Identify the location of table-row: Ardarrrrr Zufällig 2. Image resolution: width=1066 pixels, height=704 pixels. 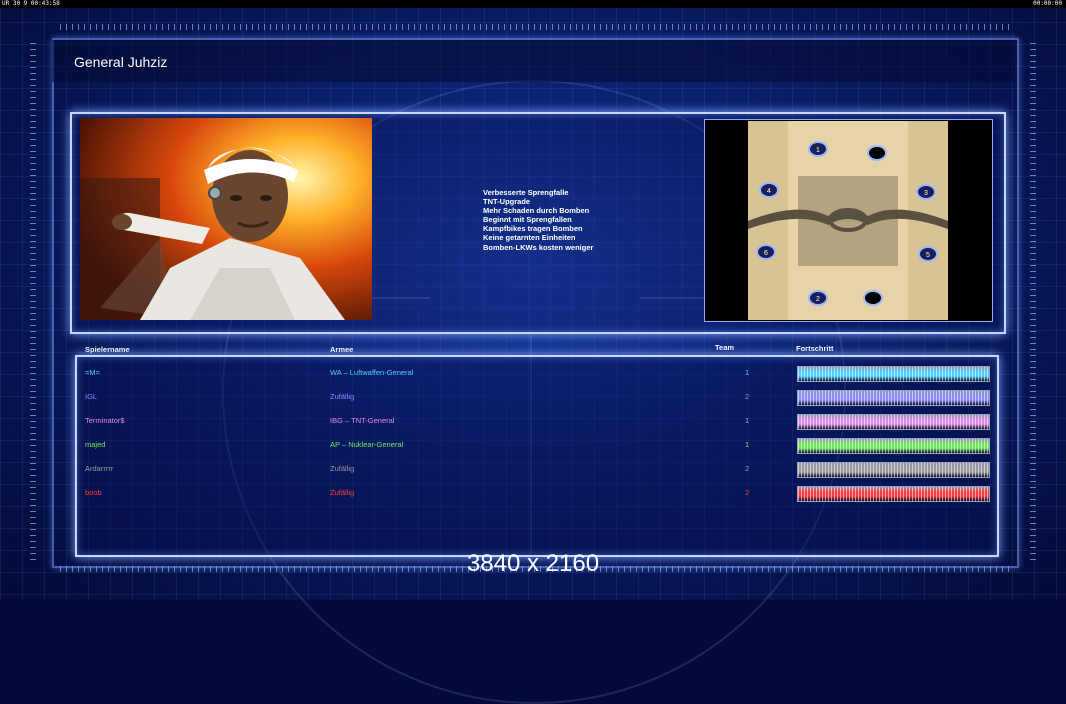
(533, 469).